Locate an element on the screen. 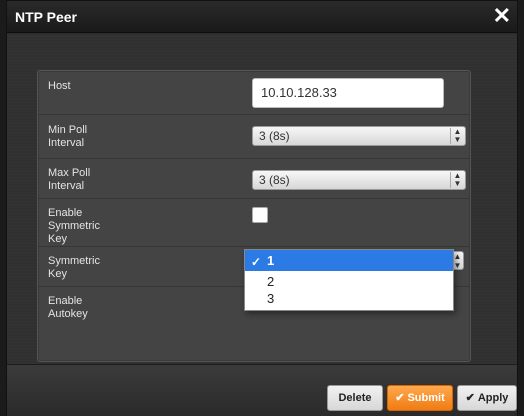  min-poll-row: Min Poll Interval 3 (8s) ▲ ▼ is located at coordinates (254, 137).